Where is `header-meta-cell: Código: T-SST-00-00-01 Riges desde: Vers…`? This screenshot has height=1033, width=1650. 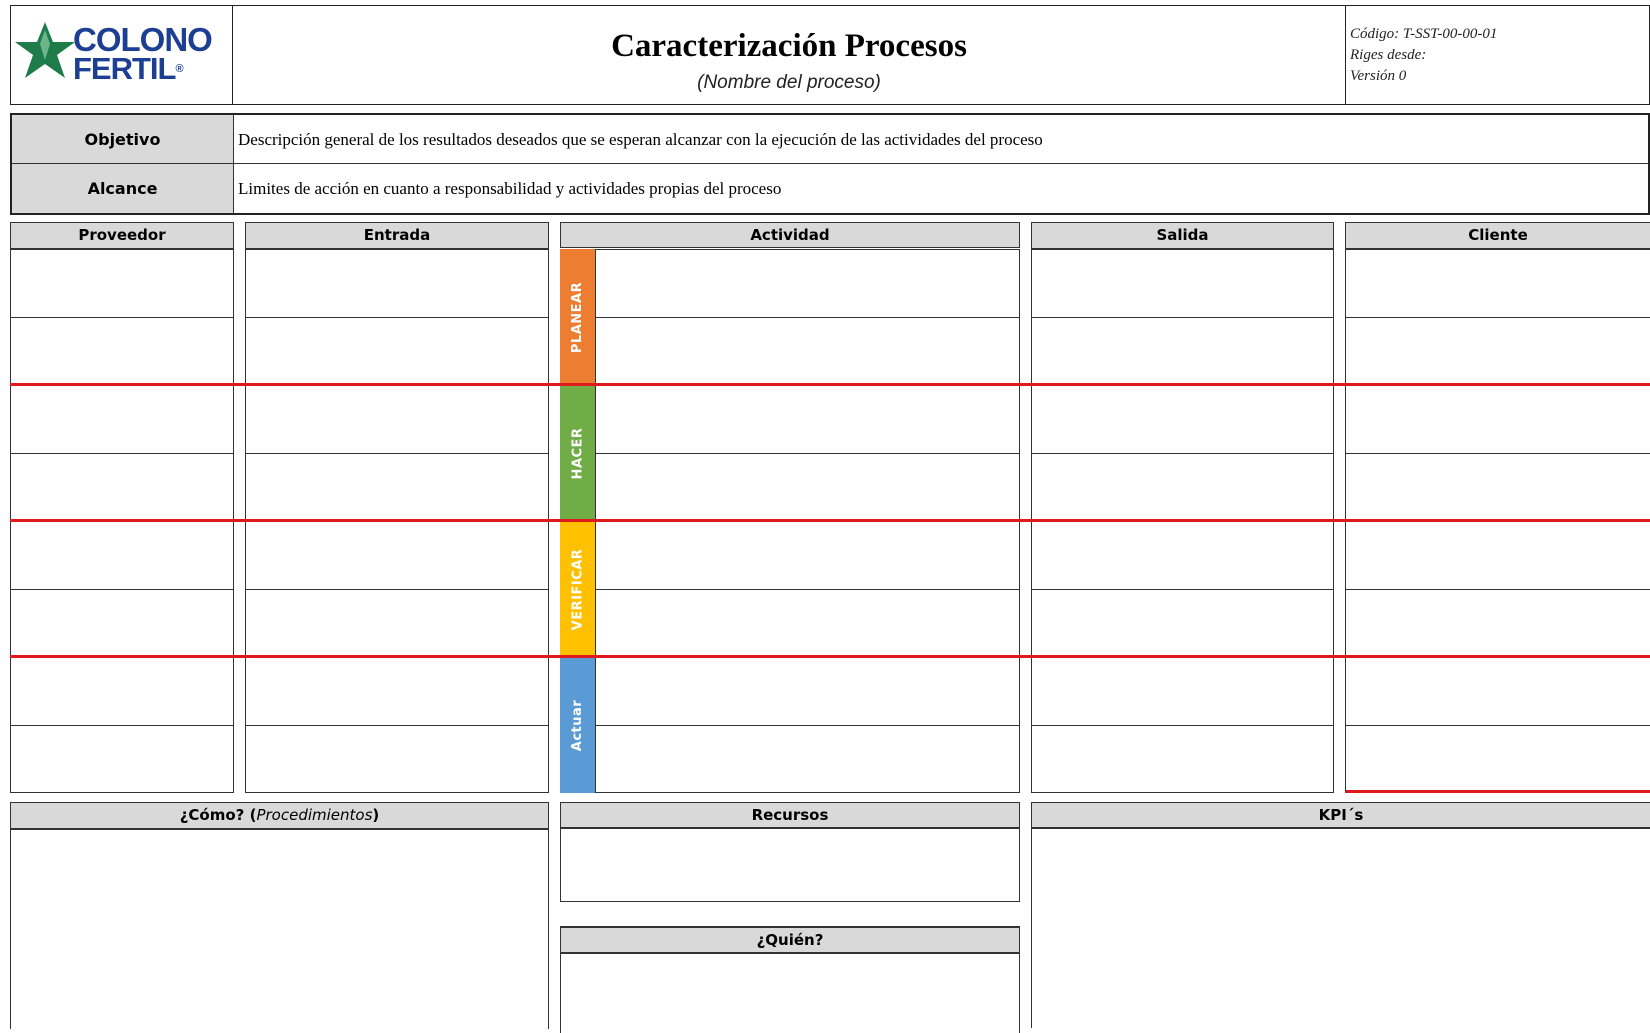
header-meta-cell: Código: T-SST-00-00-01 Riges desde: Vers… is located at coordinates (1497, 55).